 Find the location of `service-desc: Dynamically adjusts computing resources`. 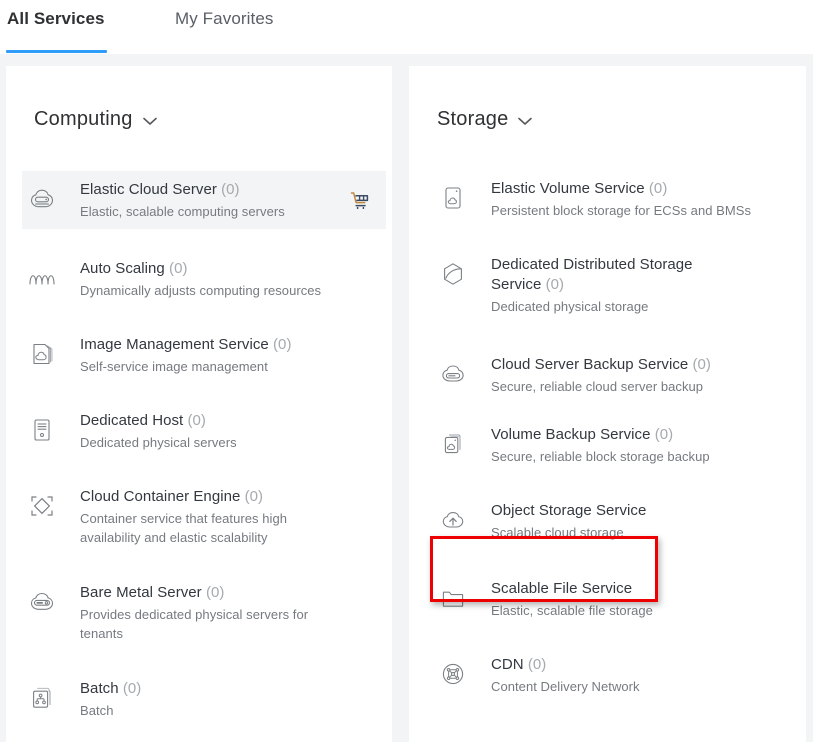

service-desc: Dynamically adjusts computing resources is located at coordinates (201, 290).